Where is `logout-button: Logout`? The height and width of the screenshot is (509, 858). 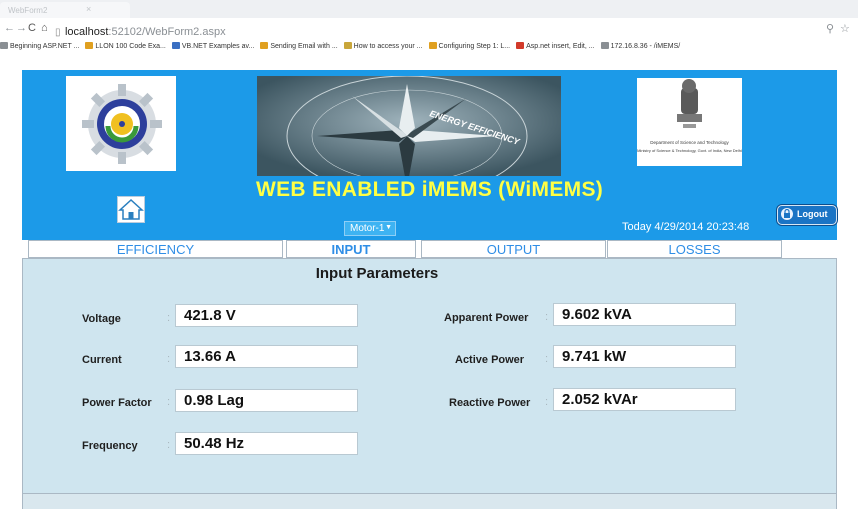
logout-button: Logout is located at coordinates (807, 215).